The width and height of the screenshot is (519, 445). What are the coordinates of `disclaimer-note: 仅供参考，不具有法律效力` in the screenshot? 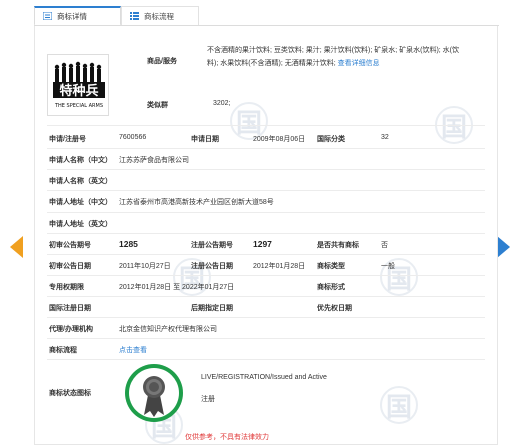 It's located at (227, 437).